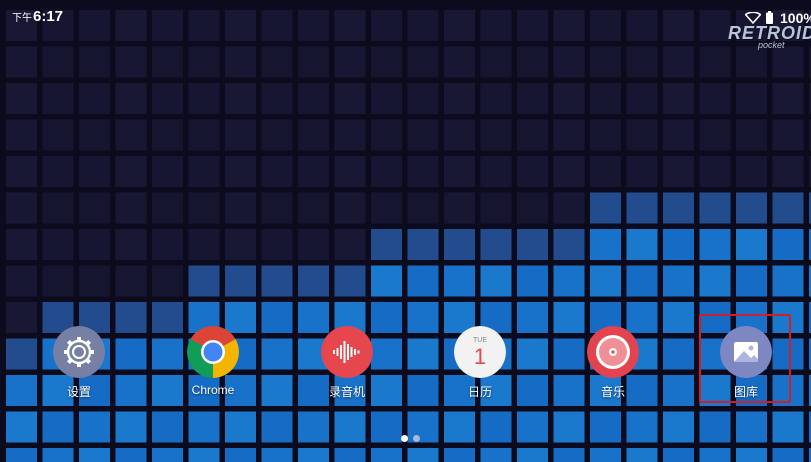 The image size is (811, 462). What do you see at coordinates (479, 392) in the screenshot?
I see `app-label: 日历` at bounding box center [479, 392].